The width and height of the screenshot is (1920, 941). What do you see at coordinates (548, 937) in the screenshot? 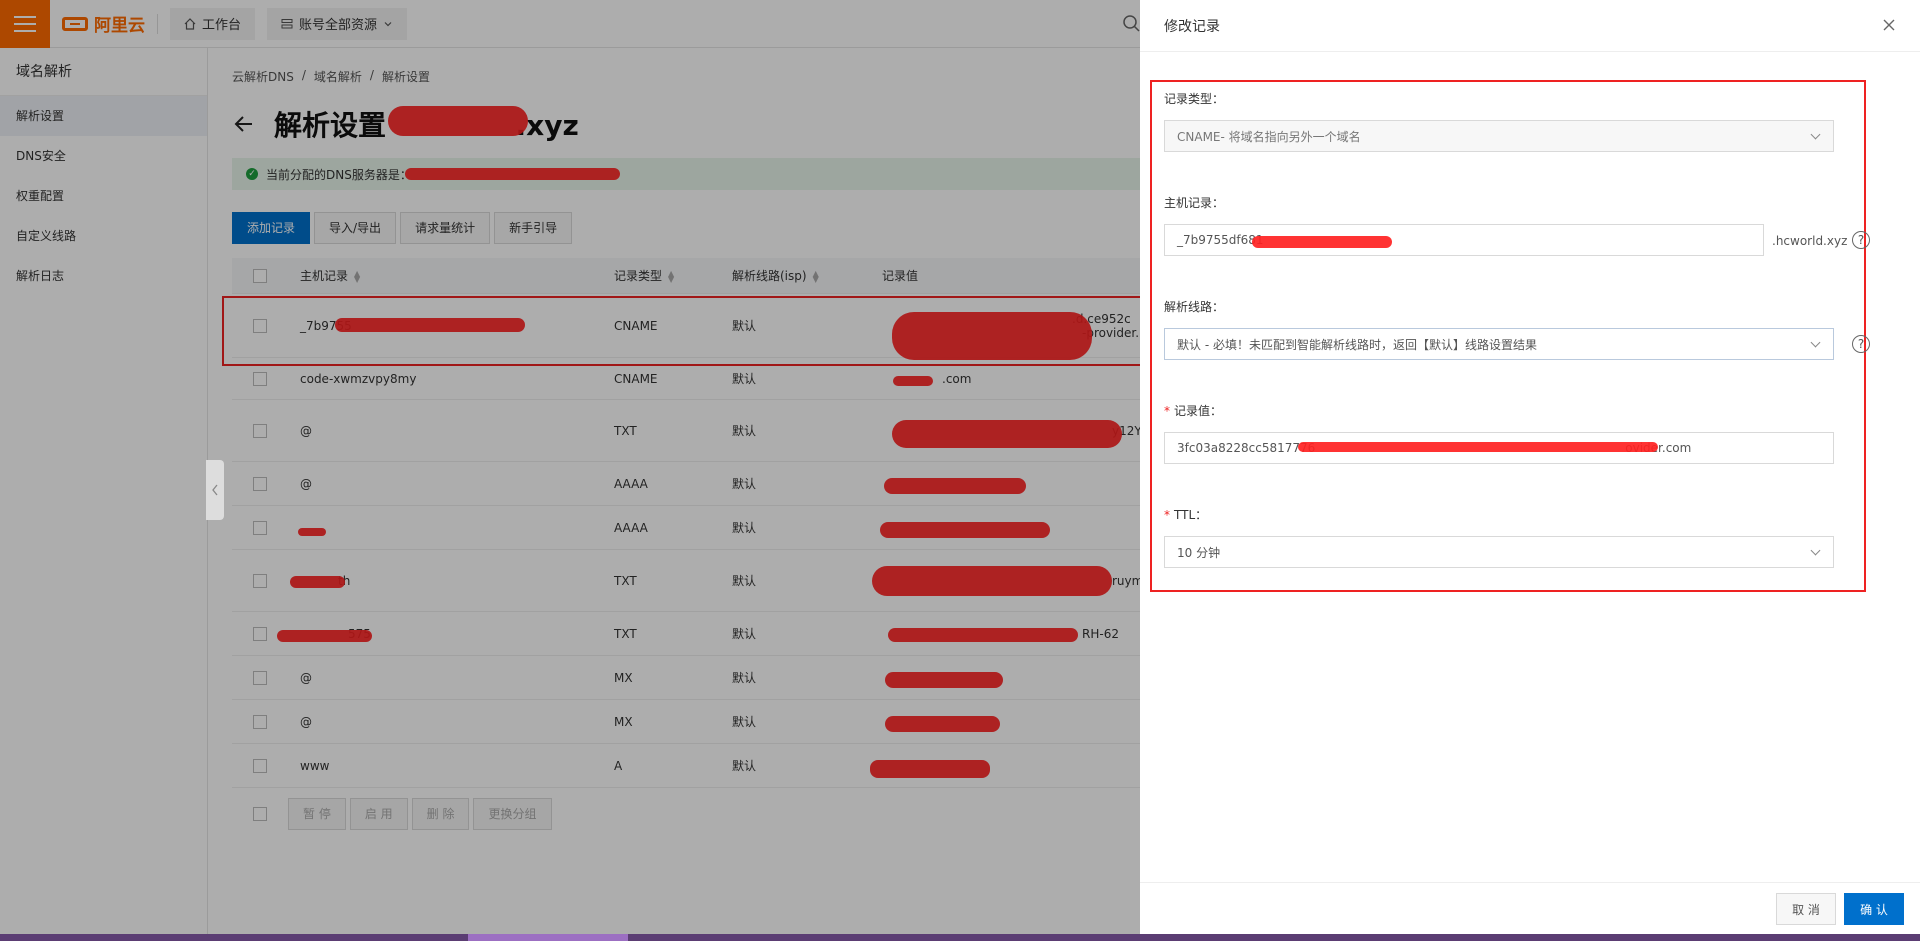
I see `taskbar-highlight` at bounding box center [548, 937].